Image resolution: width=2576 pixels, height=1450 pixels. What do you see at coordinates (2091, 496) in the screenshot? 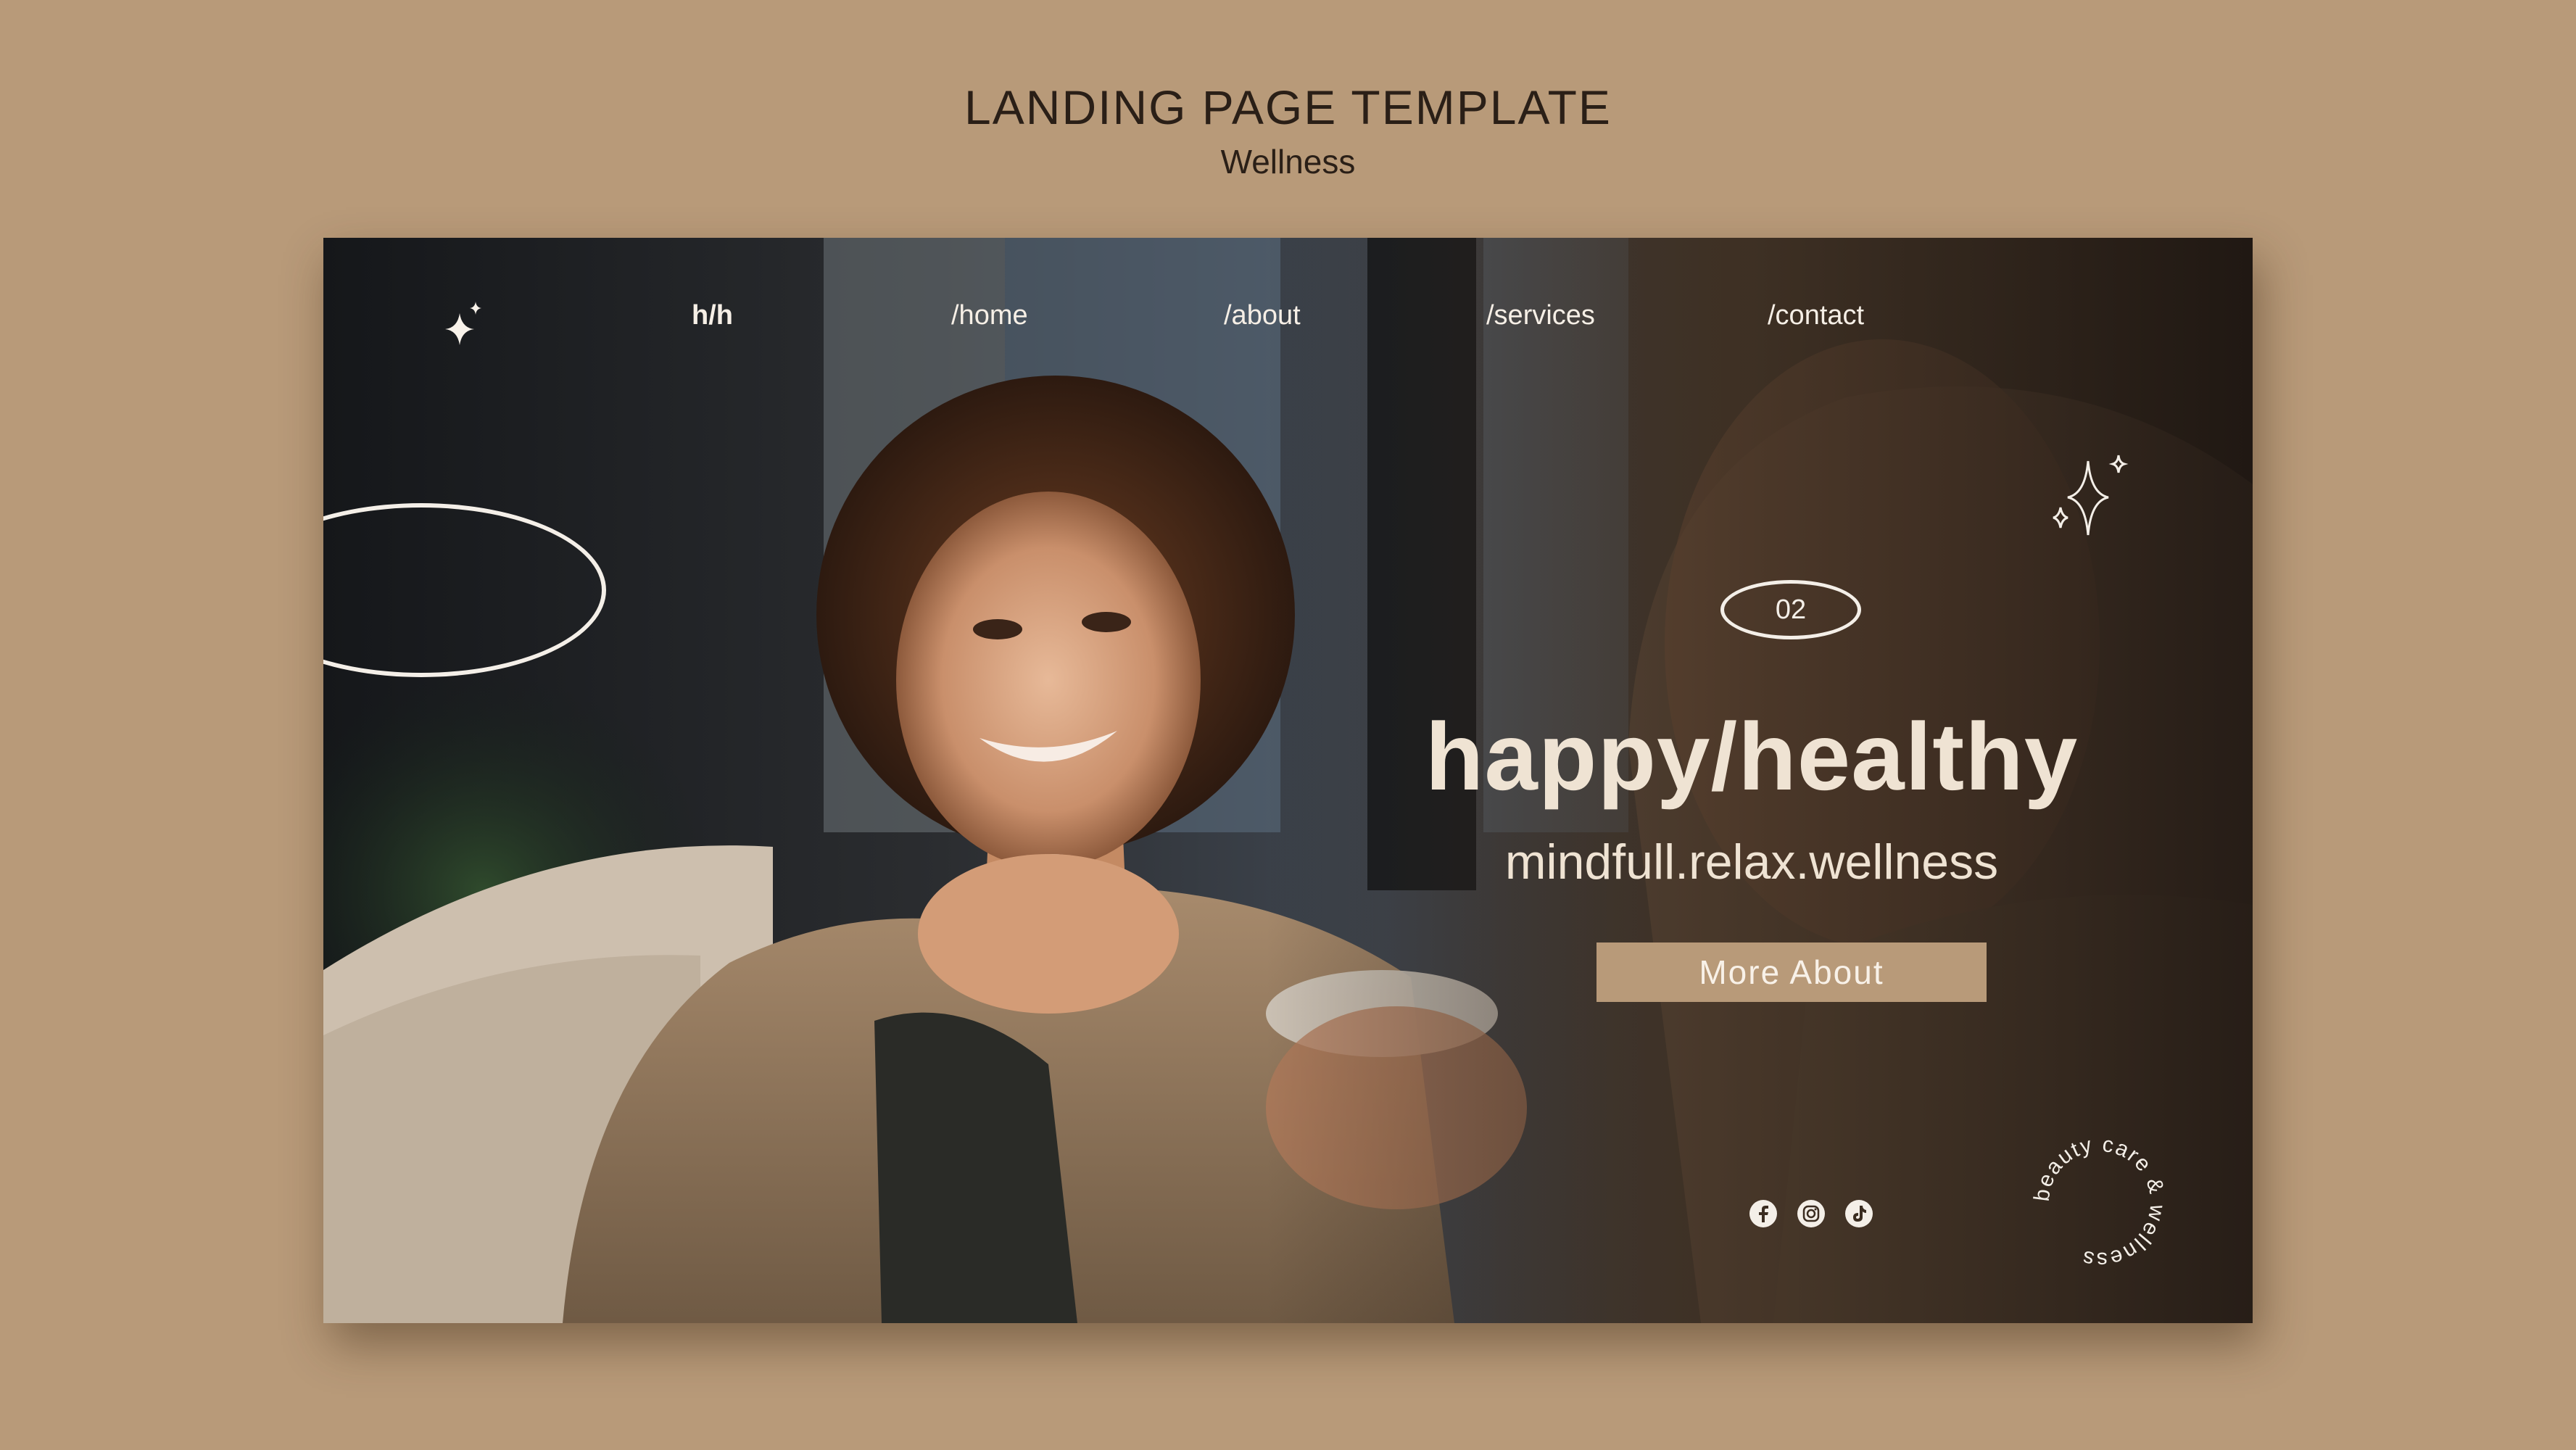
I see `sparkles-outline-icon` at bounding box center [2091, 496].